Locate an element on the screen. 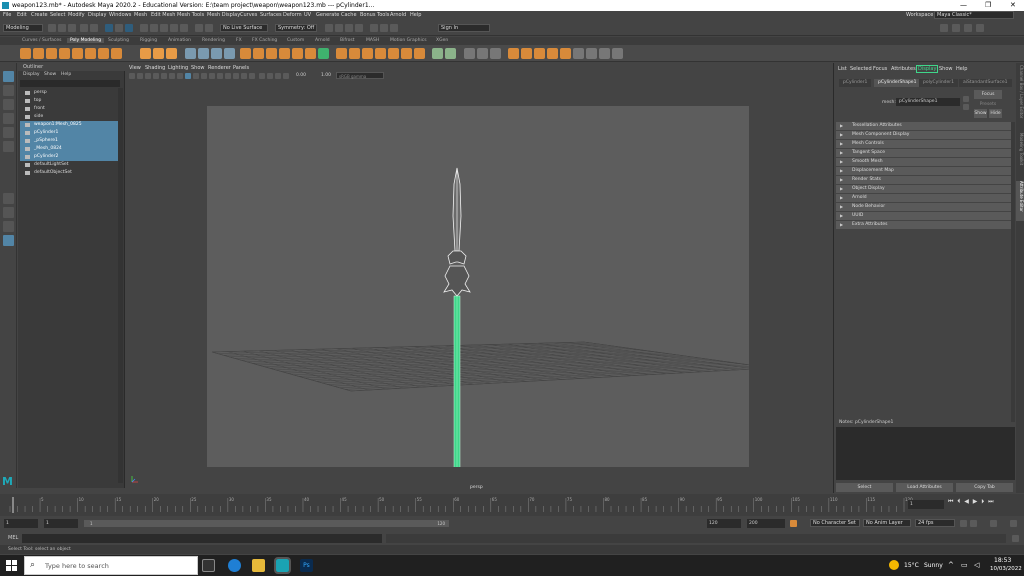  poly-cylinder-icon is located at coordinates (51, 53).